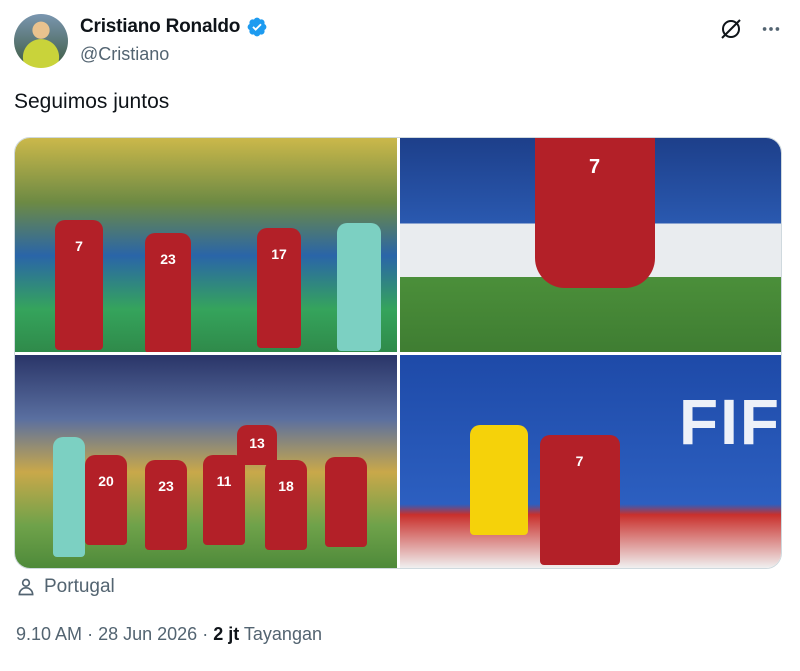  Describe the element at coordinates (282, 634) in the screenshot. I see `views-label: Tayangan` at that location.